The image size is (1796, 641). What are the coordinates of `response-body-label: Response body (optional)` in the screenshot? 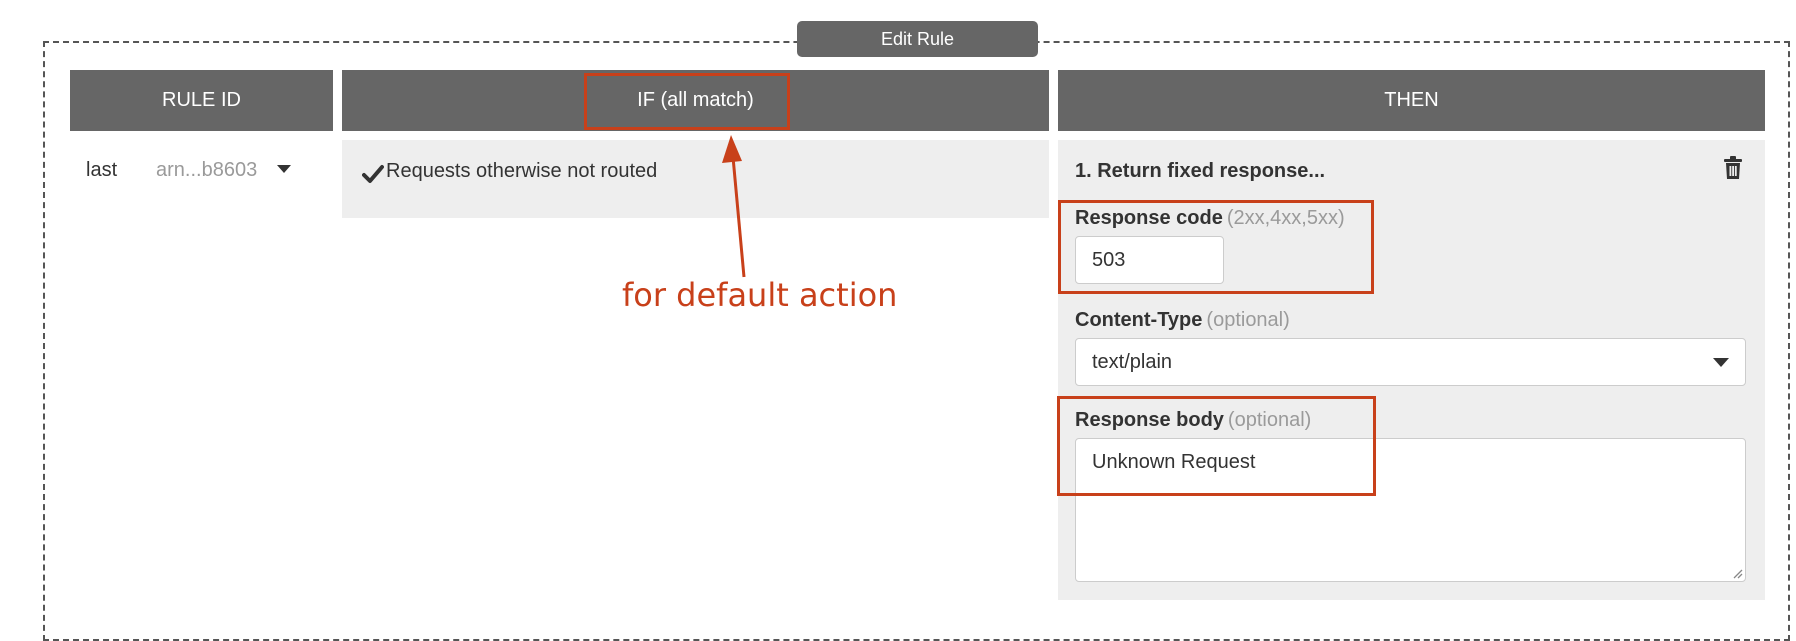 It's located at (1193, 420).